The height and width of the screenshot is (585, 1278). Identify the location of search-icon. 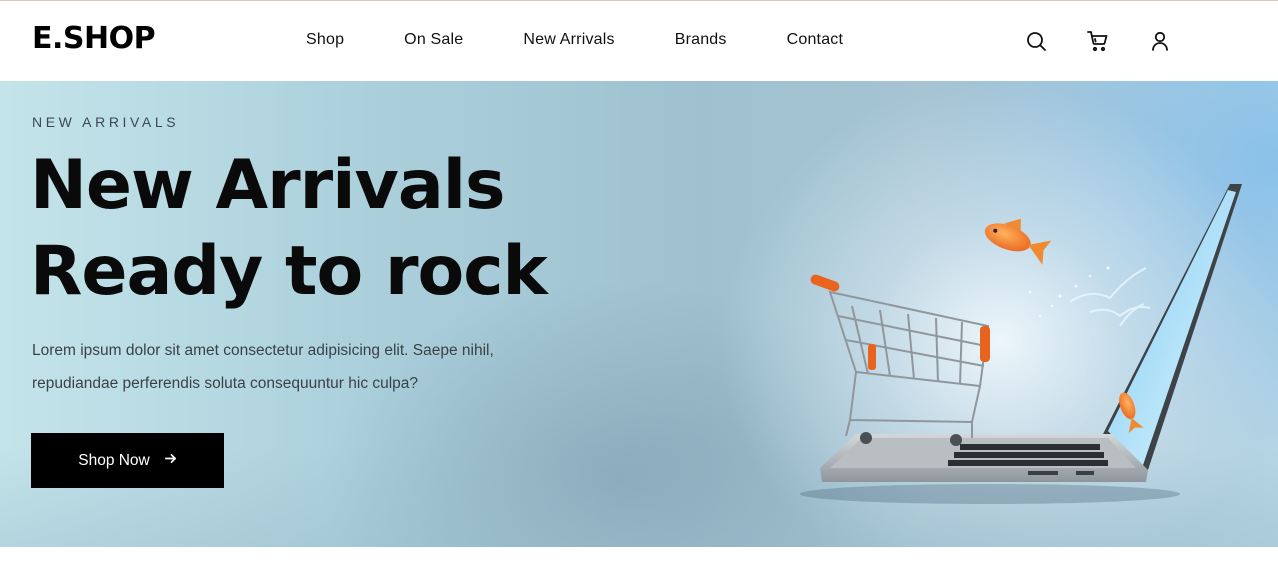
(1036, 41).